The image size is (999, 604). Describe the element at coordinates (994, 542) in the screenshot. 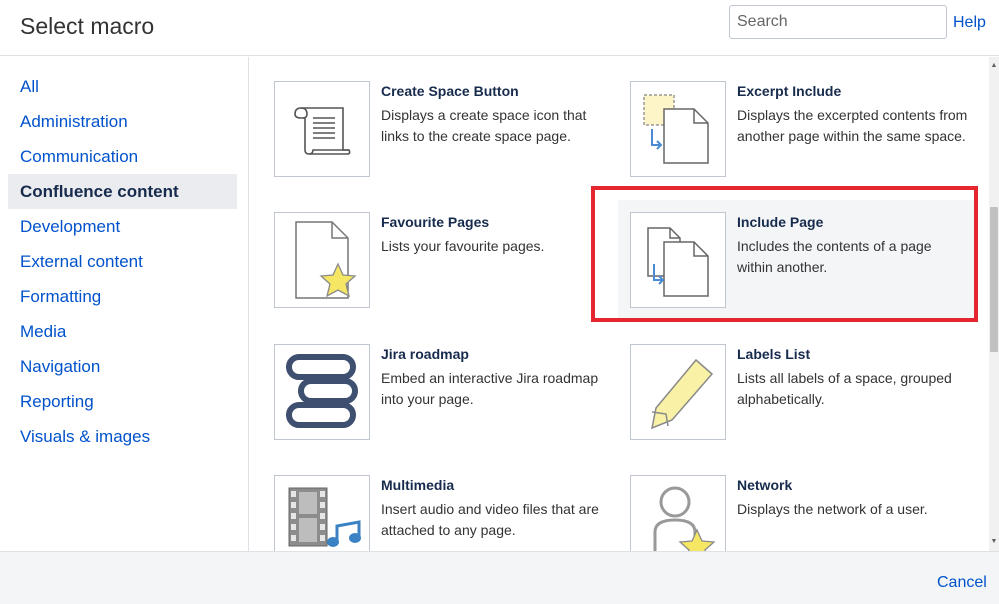

I see `scroll-down-arrow-icon: ▼` at that location.